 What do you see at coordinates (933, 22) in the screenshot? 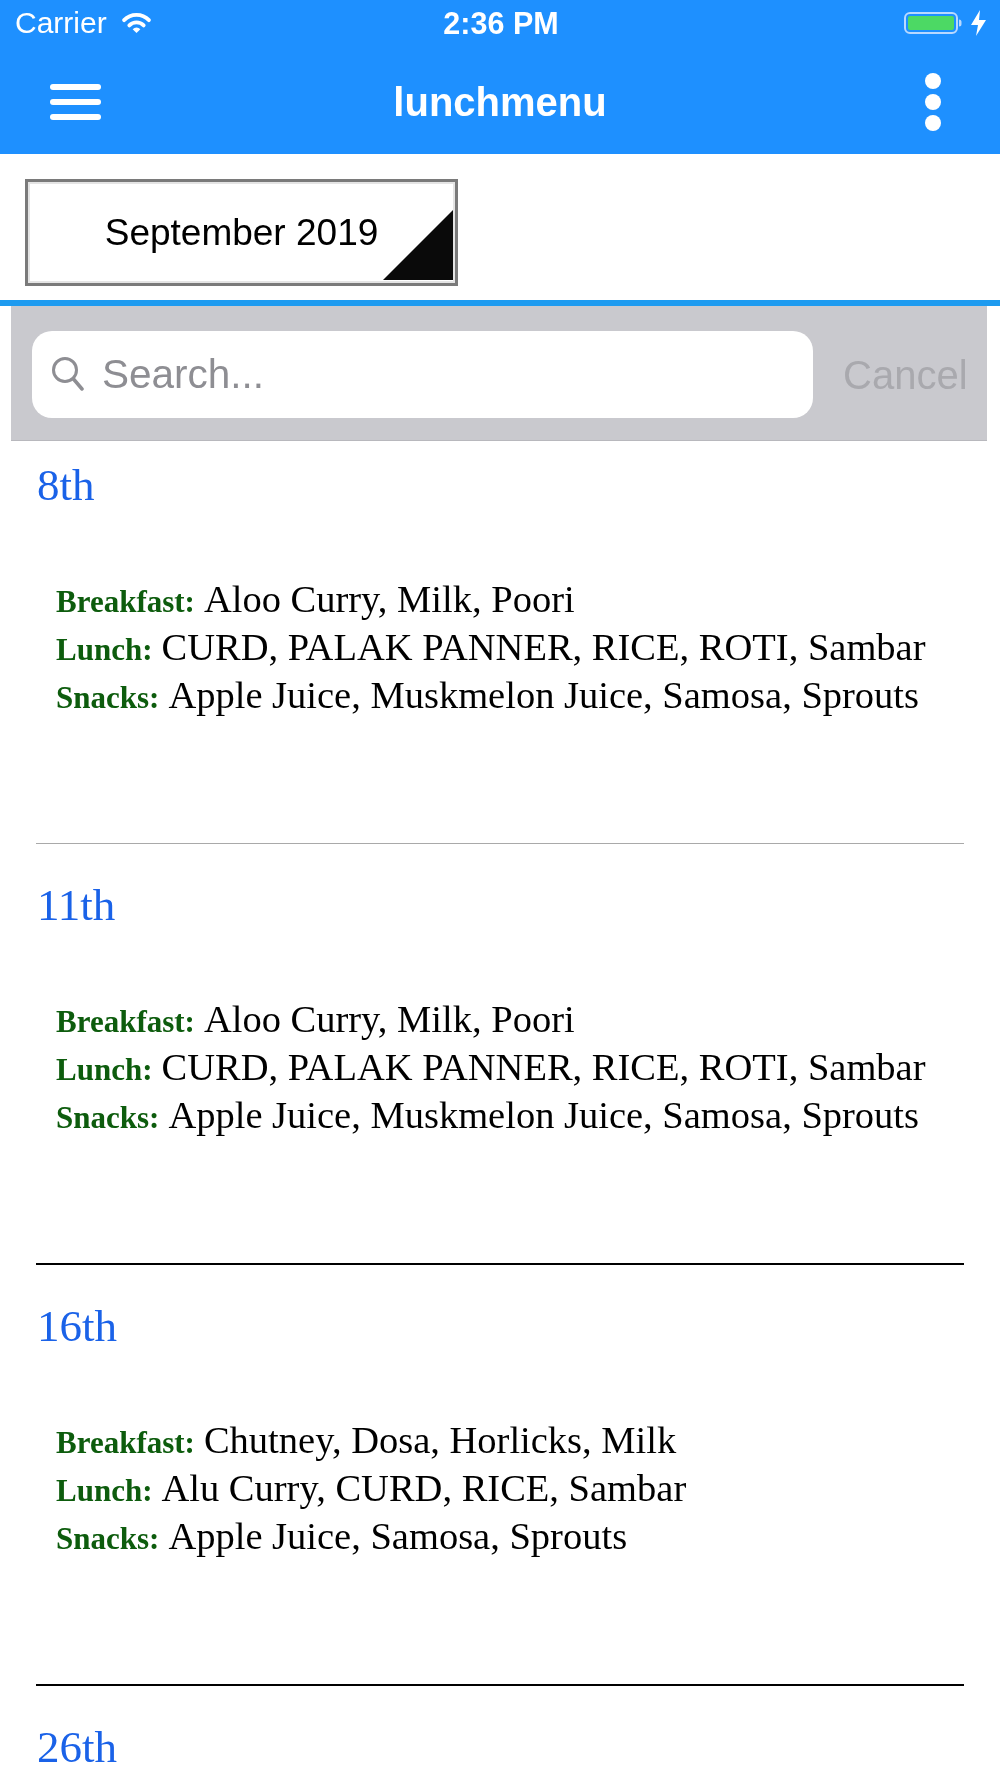
I see `battery-icon` at bounding box center [933, 22].